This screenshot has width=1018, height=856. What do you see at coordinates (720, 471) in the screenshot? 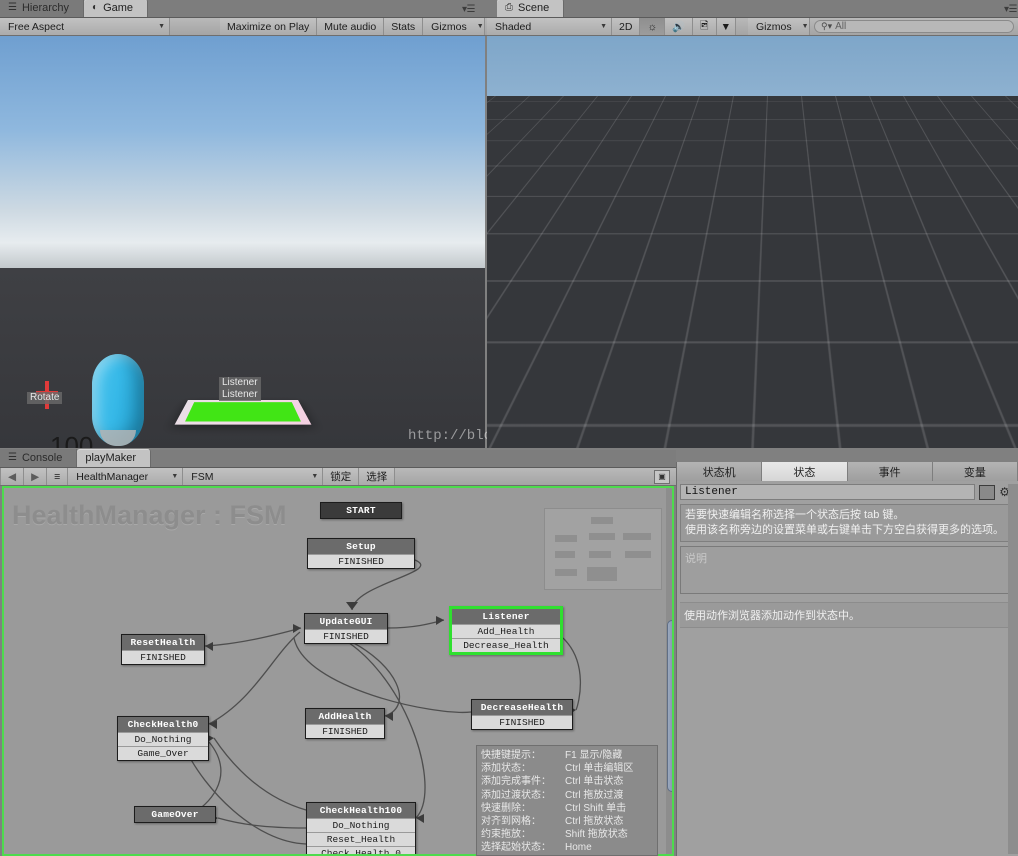
I see `inspector-tab-0: 状态机` at bounding box center [720, 471].